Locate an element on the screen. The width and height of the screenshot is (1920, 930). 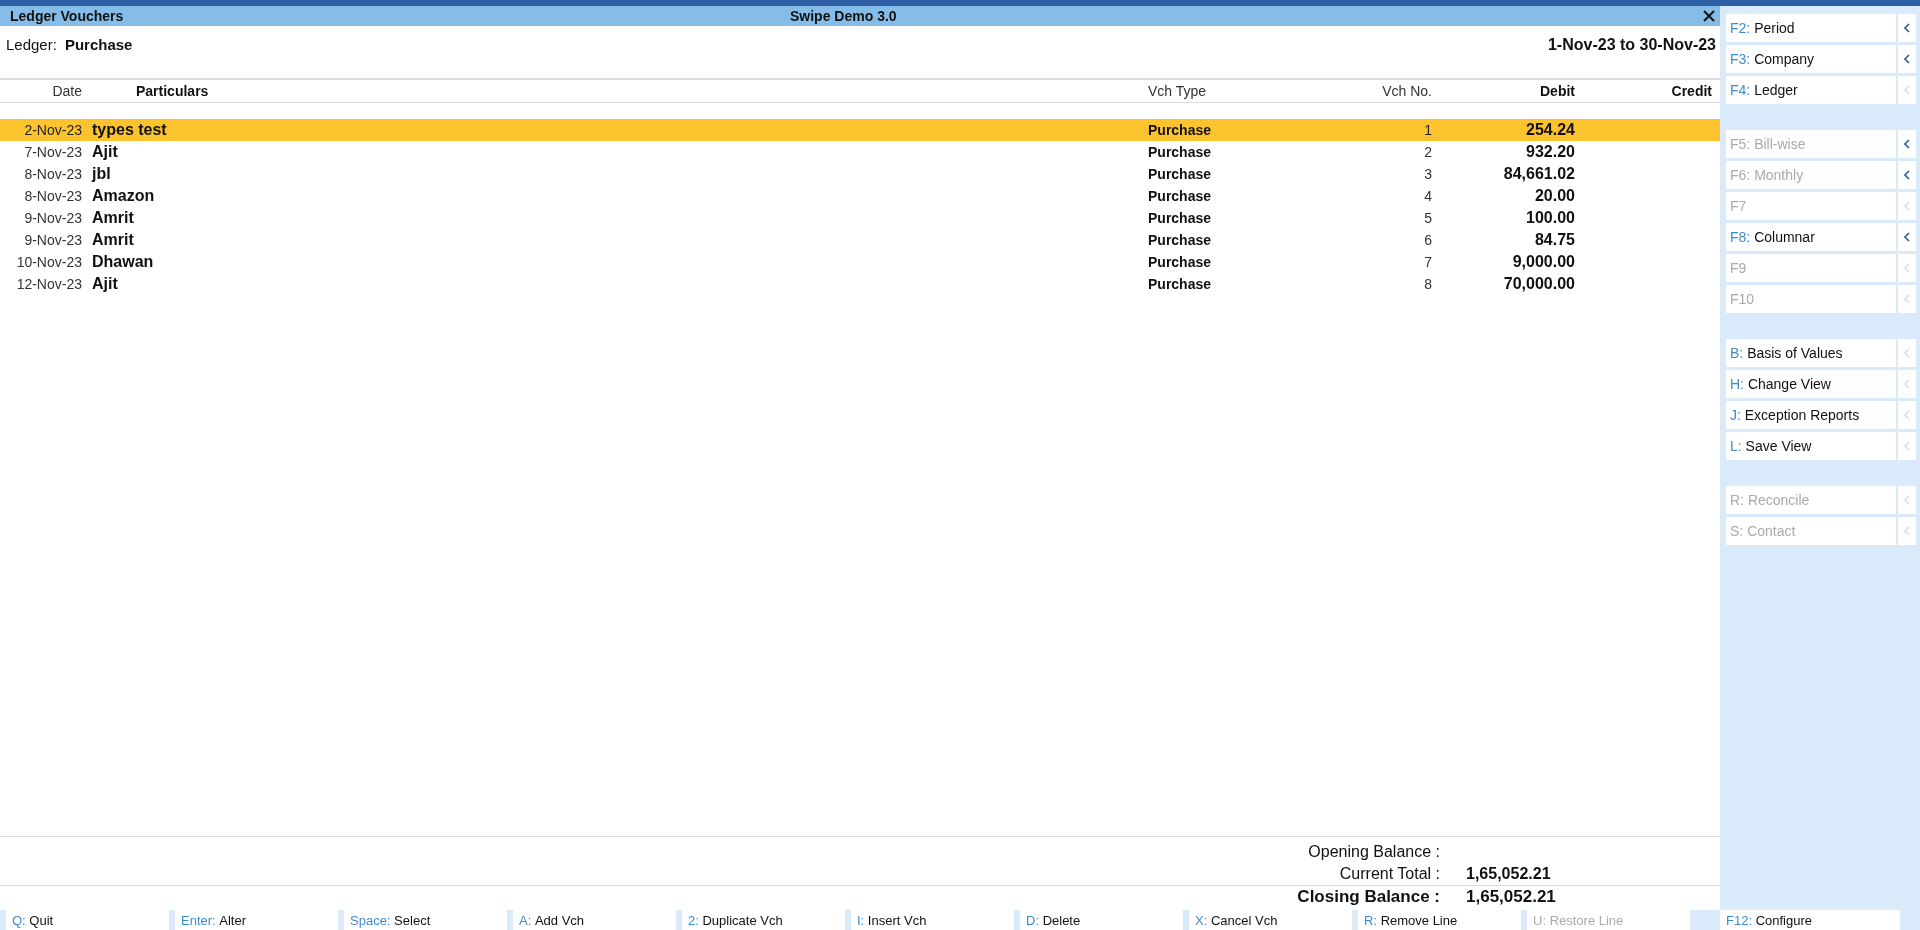
column-header: Vch Type is located at coordinates (1178, 91).